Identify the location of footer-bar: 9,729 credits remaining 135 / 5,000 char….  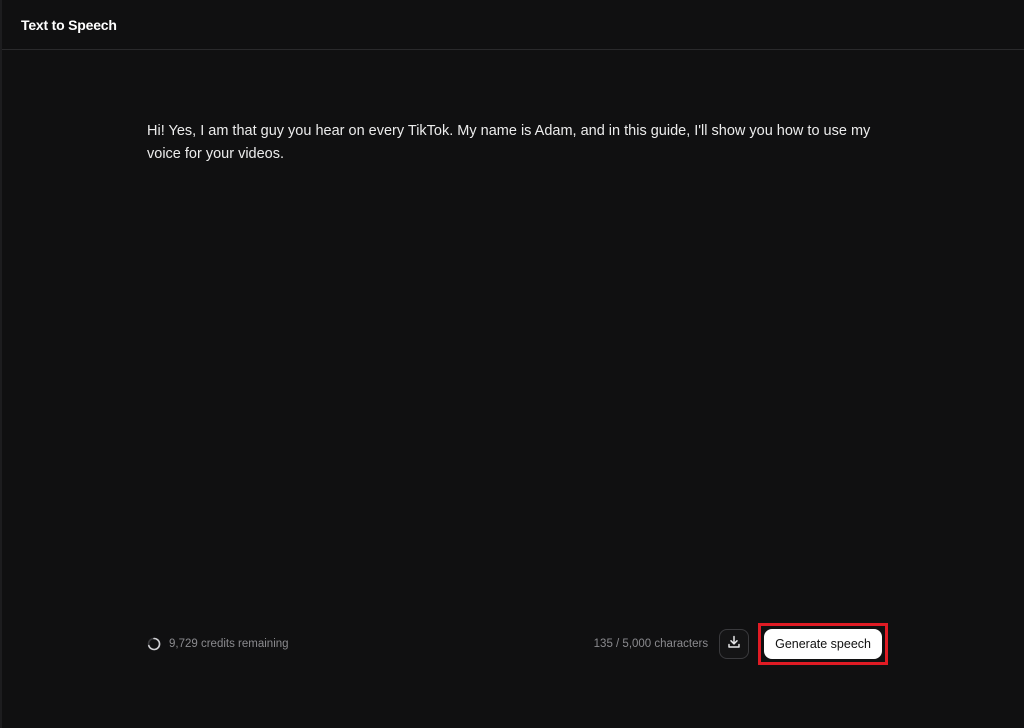
(517, 644).